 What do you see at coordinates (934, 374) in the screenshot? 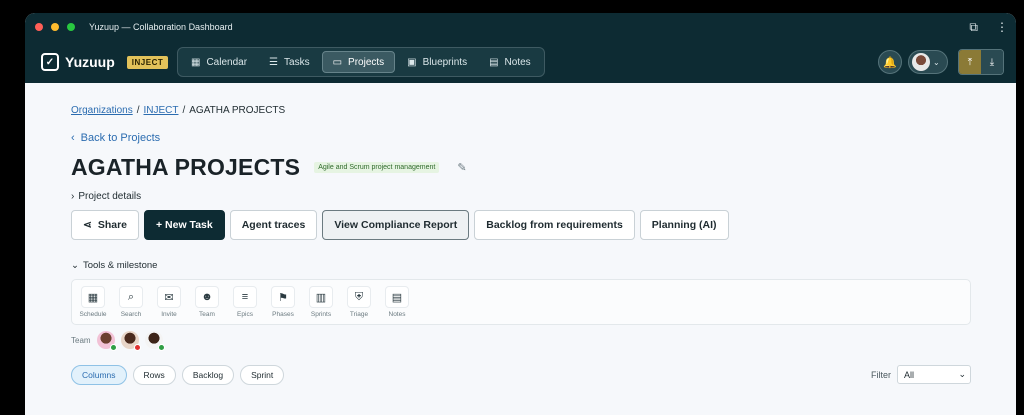
I see `filter-select: All ⌄` at bounding box center [934, 374].